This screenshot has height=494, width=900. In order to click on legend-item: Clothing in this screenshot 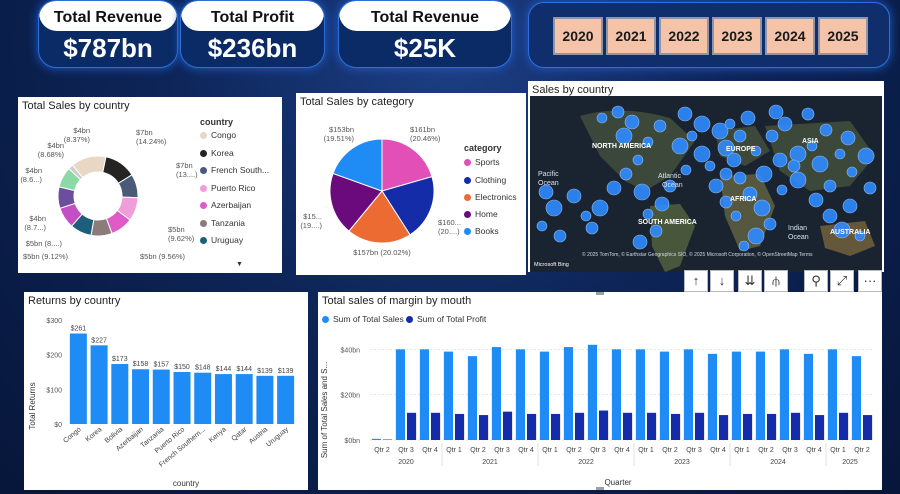, I will do `click(485, 180)`.